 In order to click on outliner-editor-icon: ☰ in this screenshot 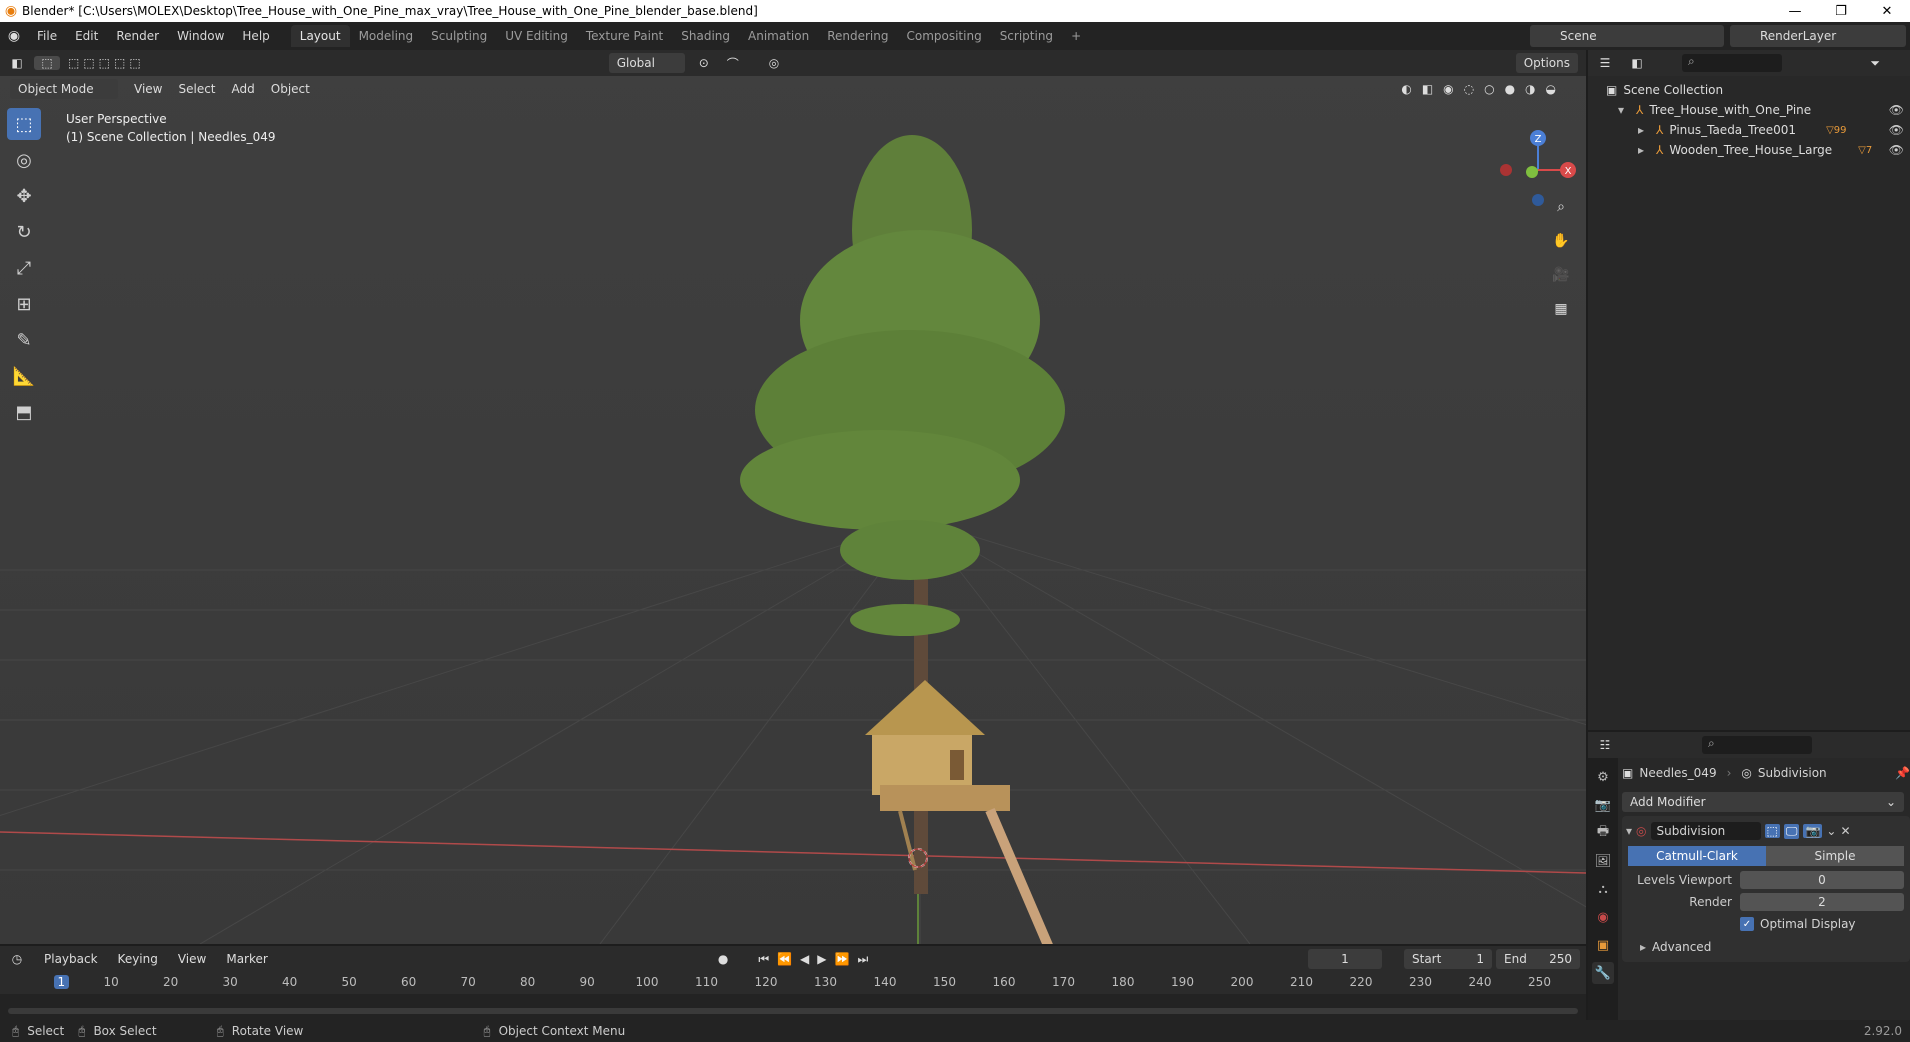, I will do `click(1605, 63)`.